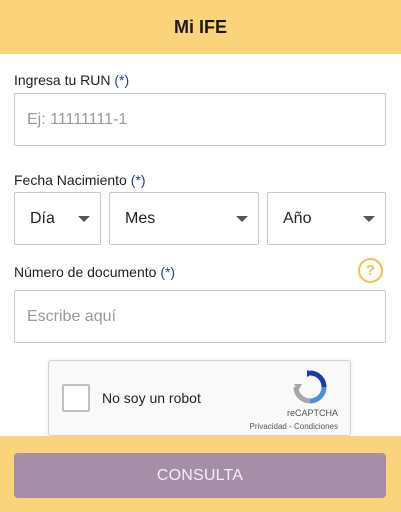  What do you see at coordinates (138, 180) in the screenshot?
I see `birthdate-required-mark: (*)` at bounding box center [138, 180].